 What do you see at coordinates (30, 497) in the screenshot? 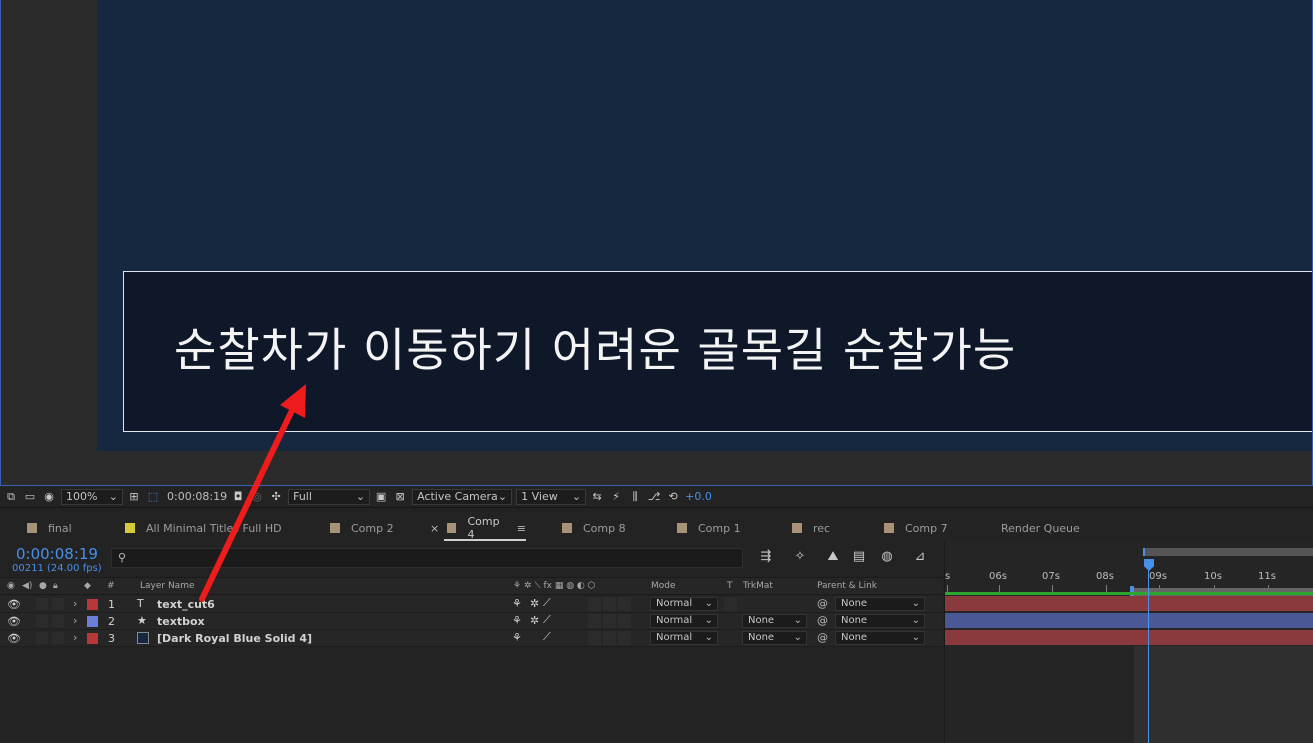
I see `monitor-icon: ▭` at bounding box center [30, 497].